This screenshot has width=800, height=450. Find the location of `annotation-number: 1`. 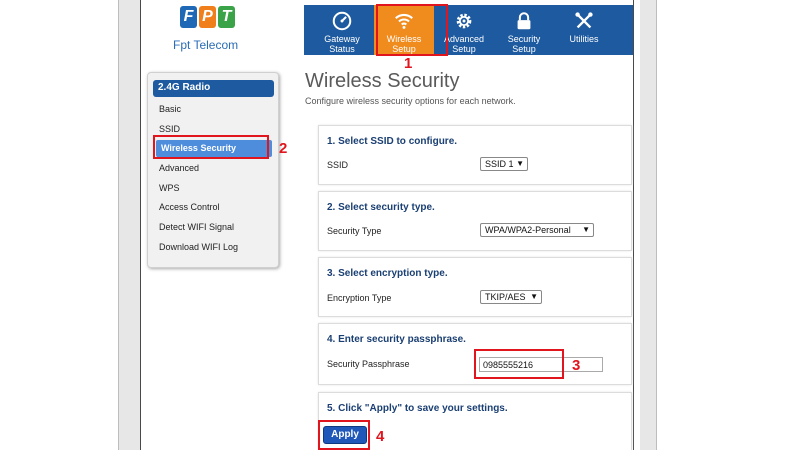

annotation-number: 1 is located at coordinates (408, 63).